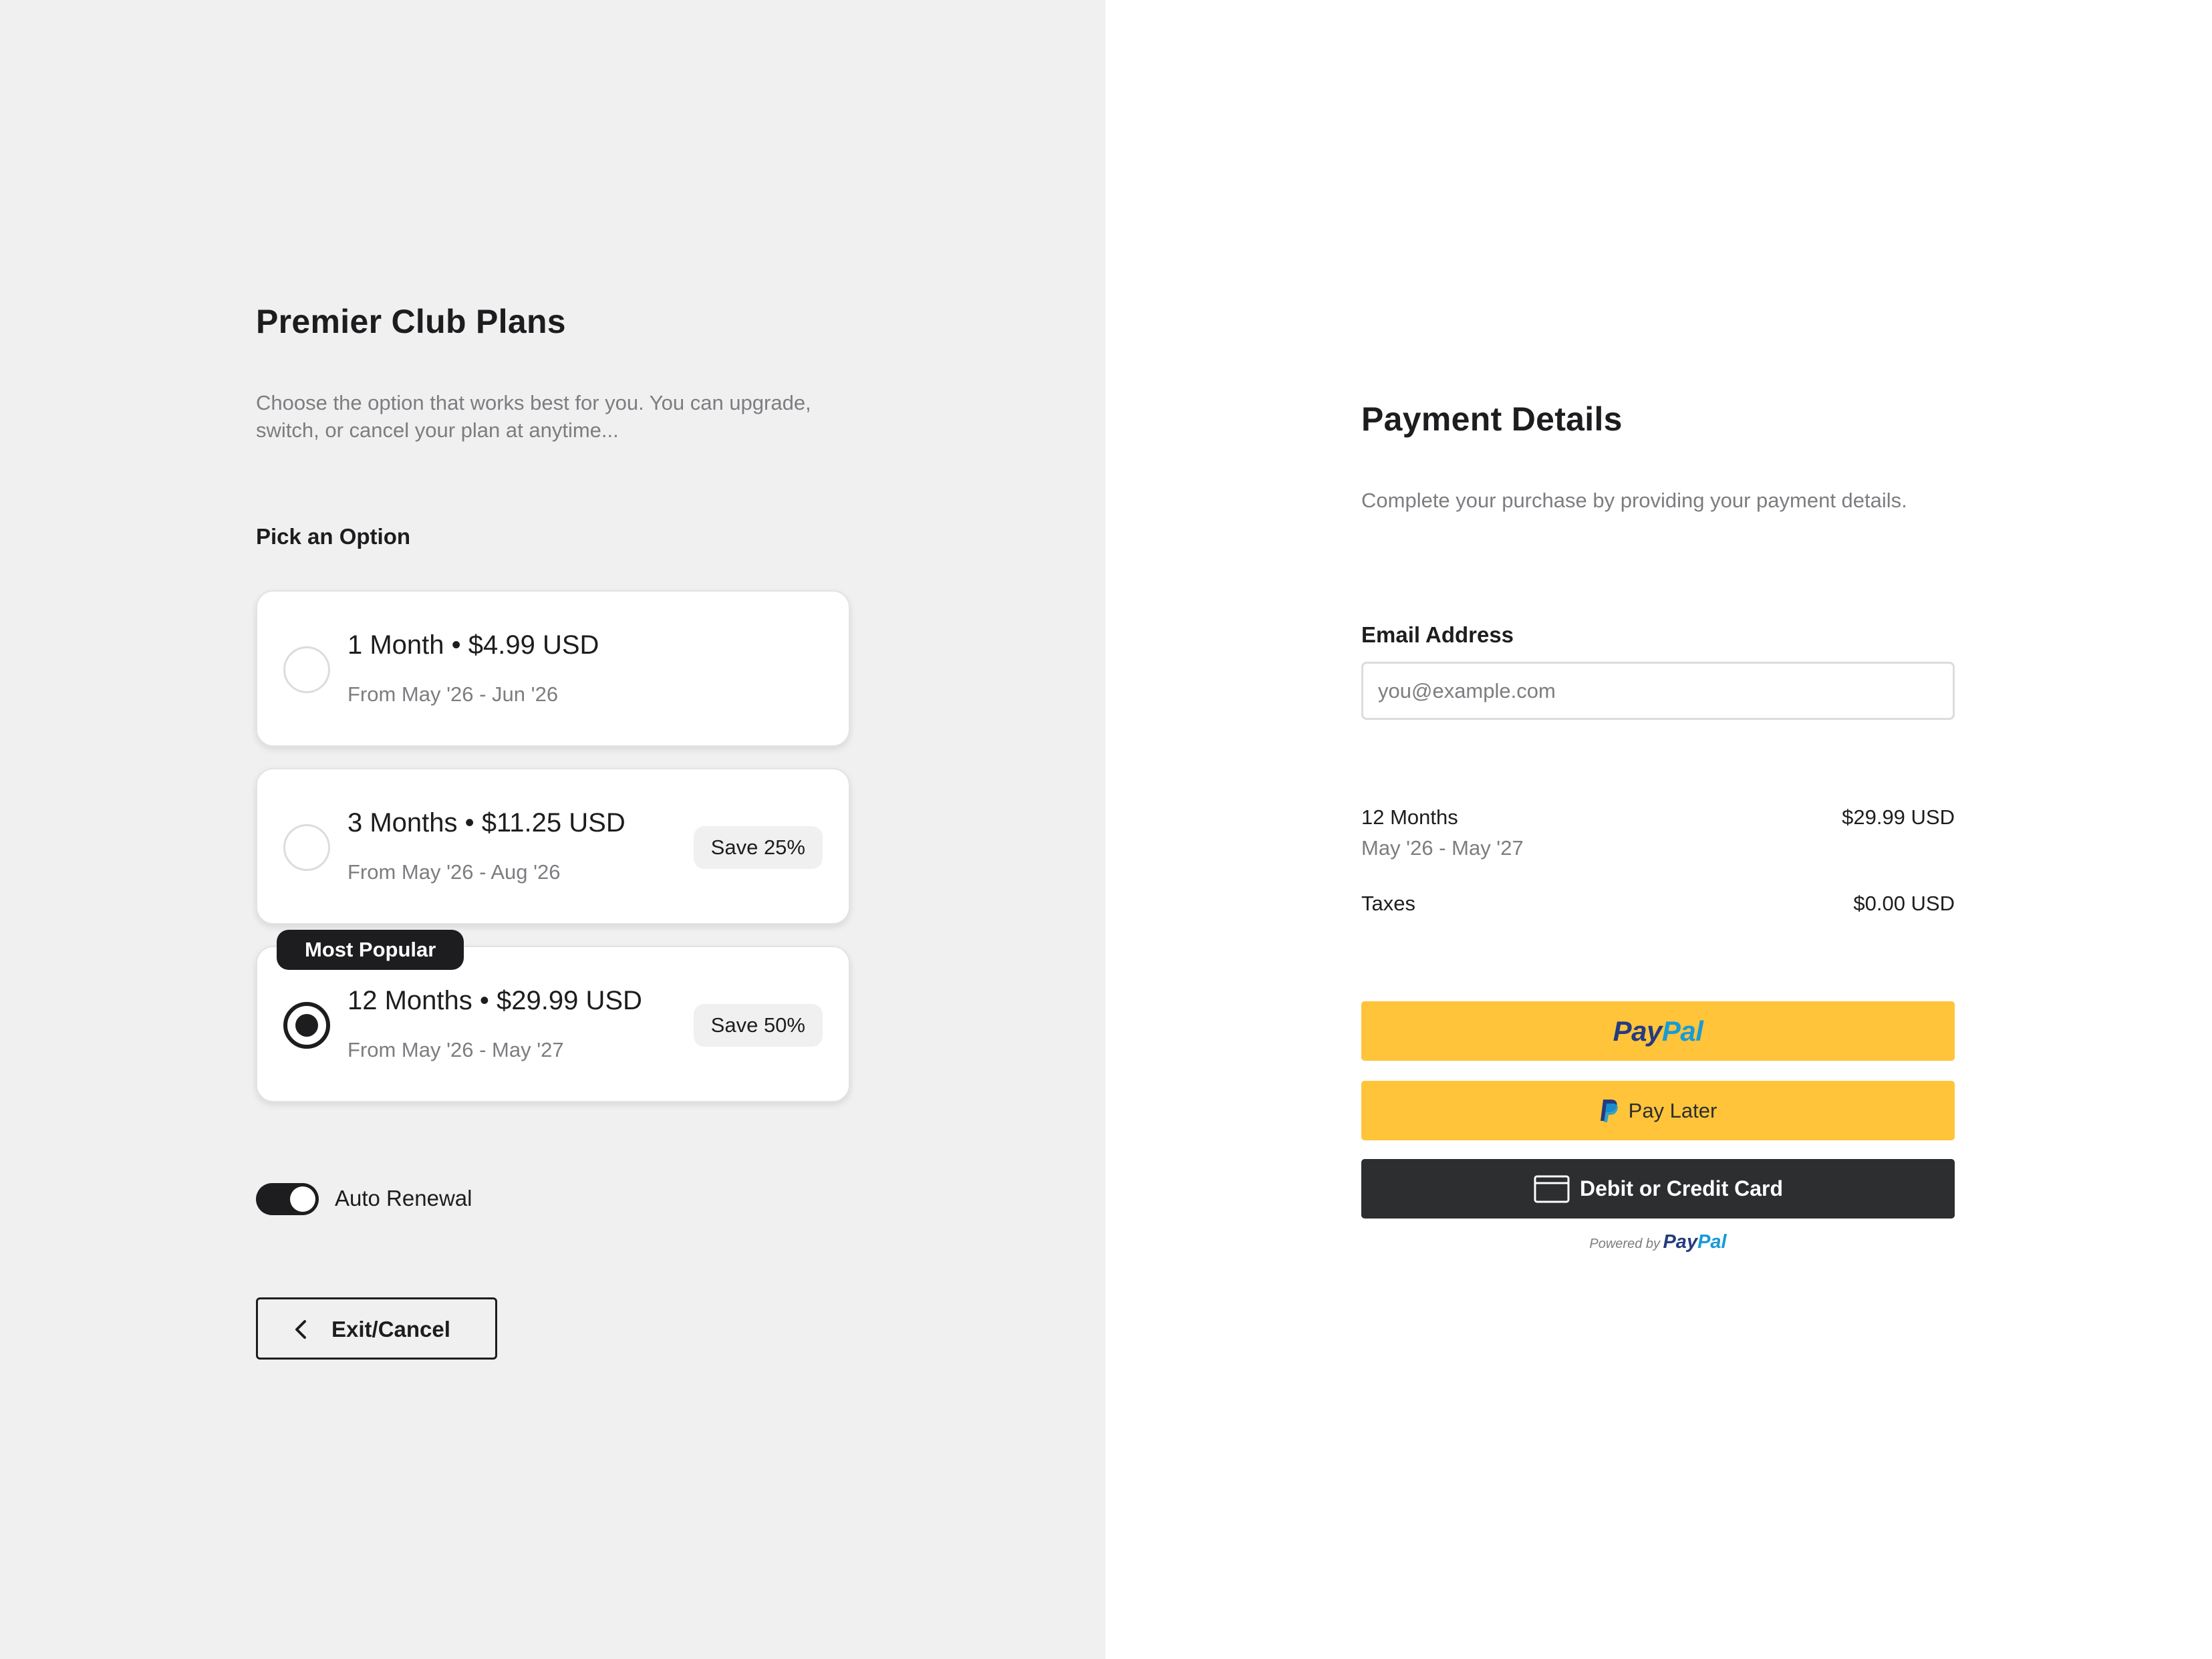 This screenshot has width=2212, height=1659. Describe the element at coordinates (1680, 1242) in the screenshot. I see `powered-logo-part1: Pay` at that location.